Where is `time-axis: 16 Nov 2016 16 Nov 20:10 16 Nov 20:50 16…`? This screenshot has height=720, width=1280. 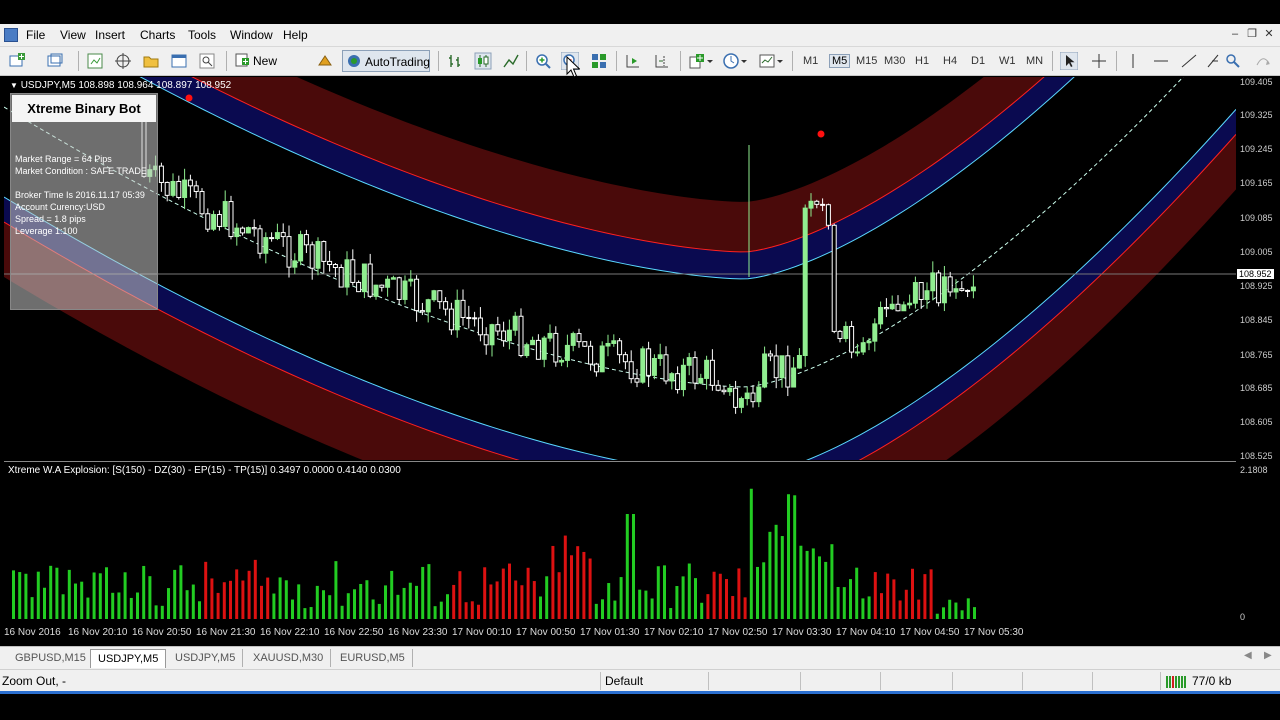
time-axis: 16 Nov 2016 16 Nov 20:10 16 Nov 20:50 16… is located at coordinates (620, 633).